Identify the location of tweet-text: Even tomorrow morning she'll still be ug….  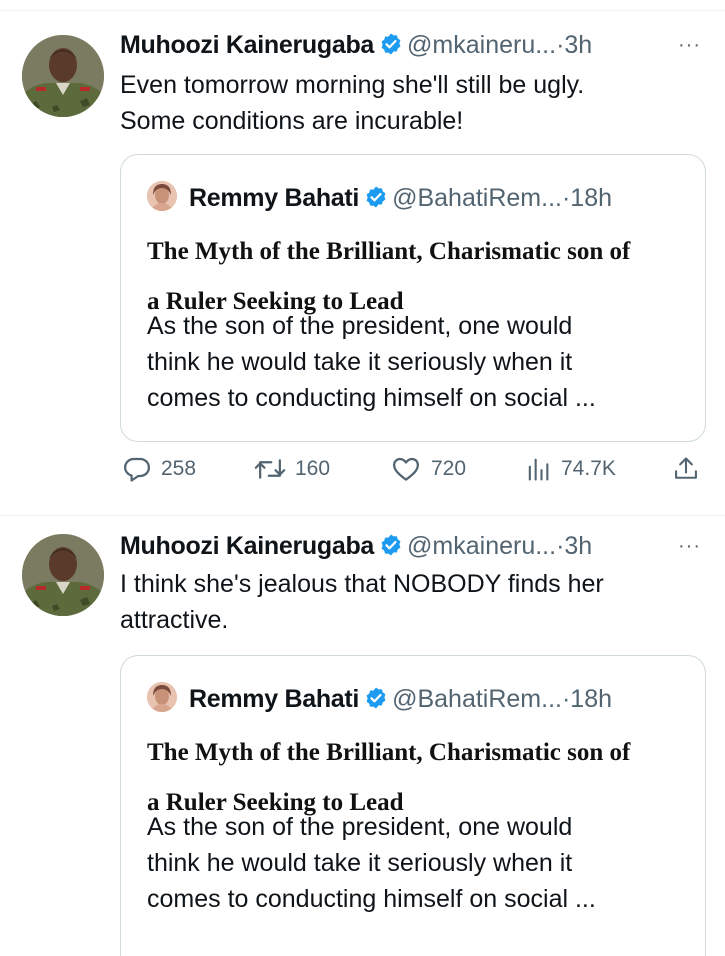
(414, 103).